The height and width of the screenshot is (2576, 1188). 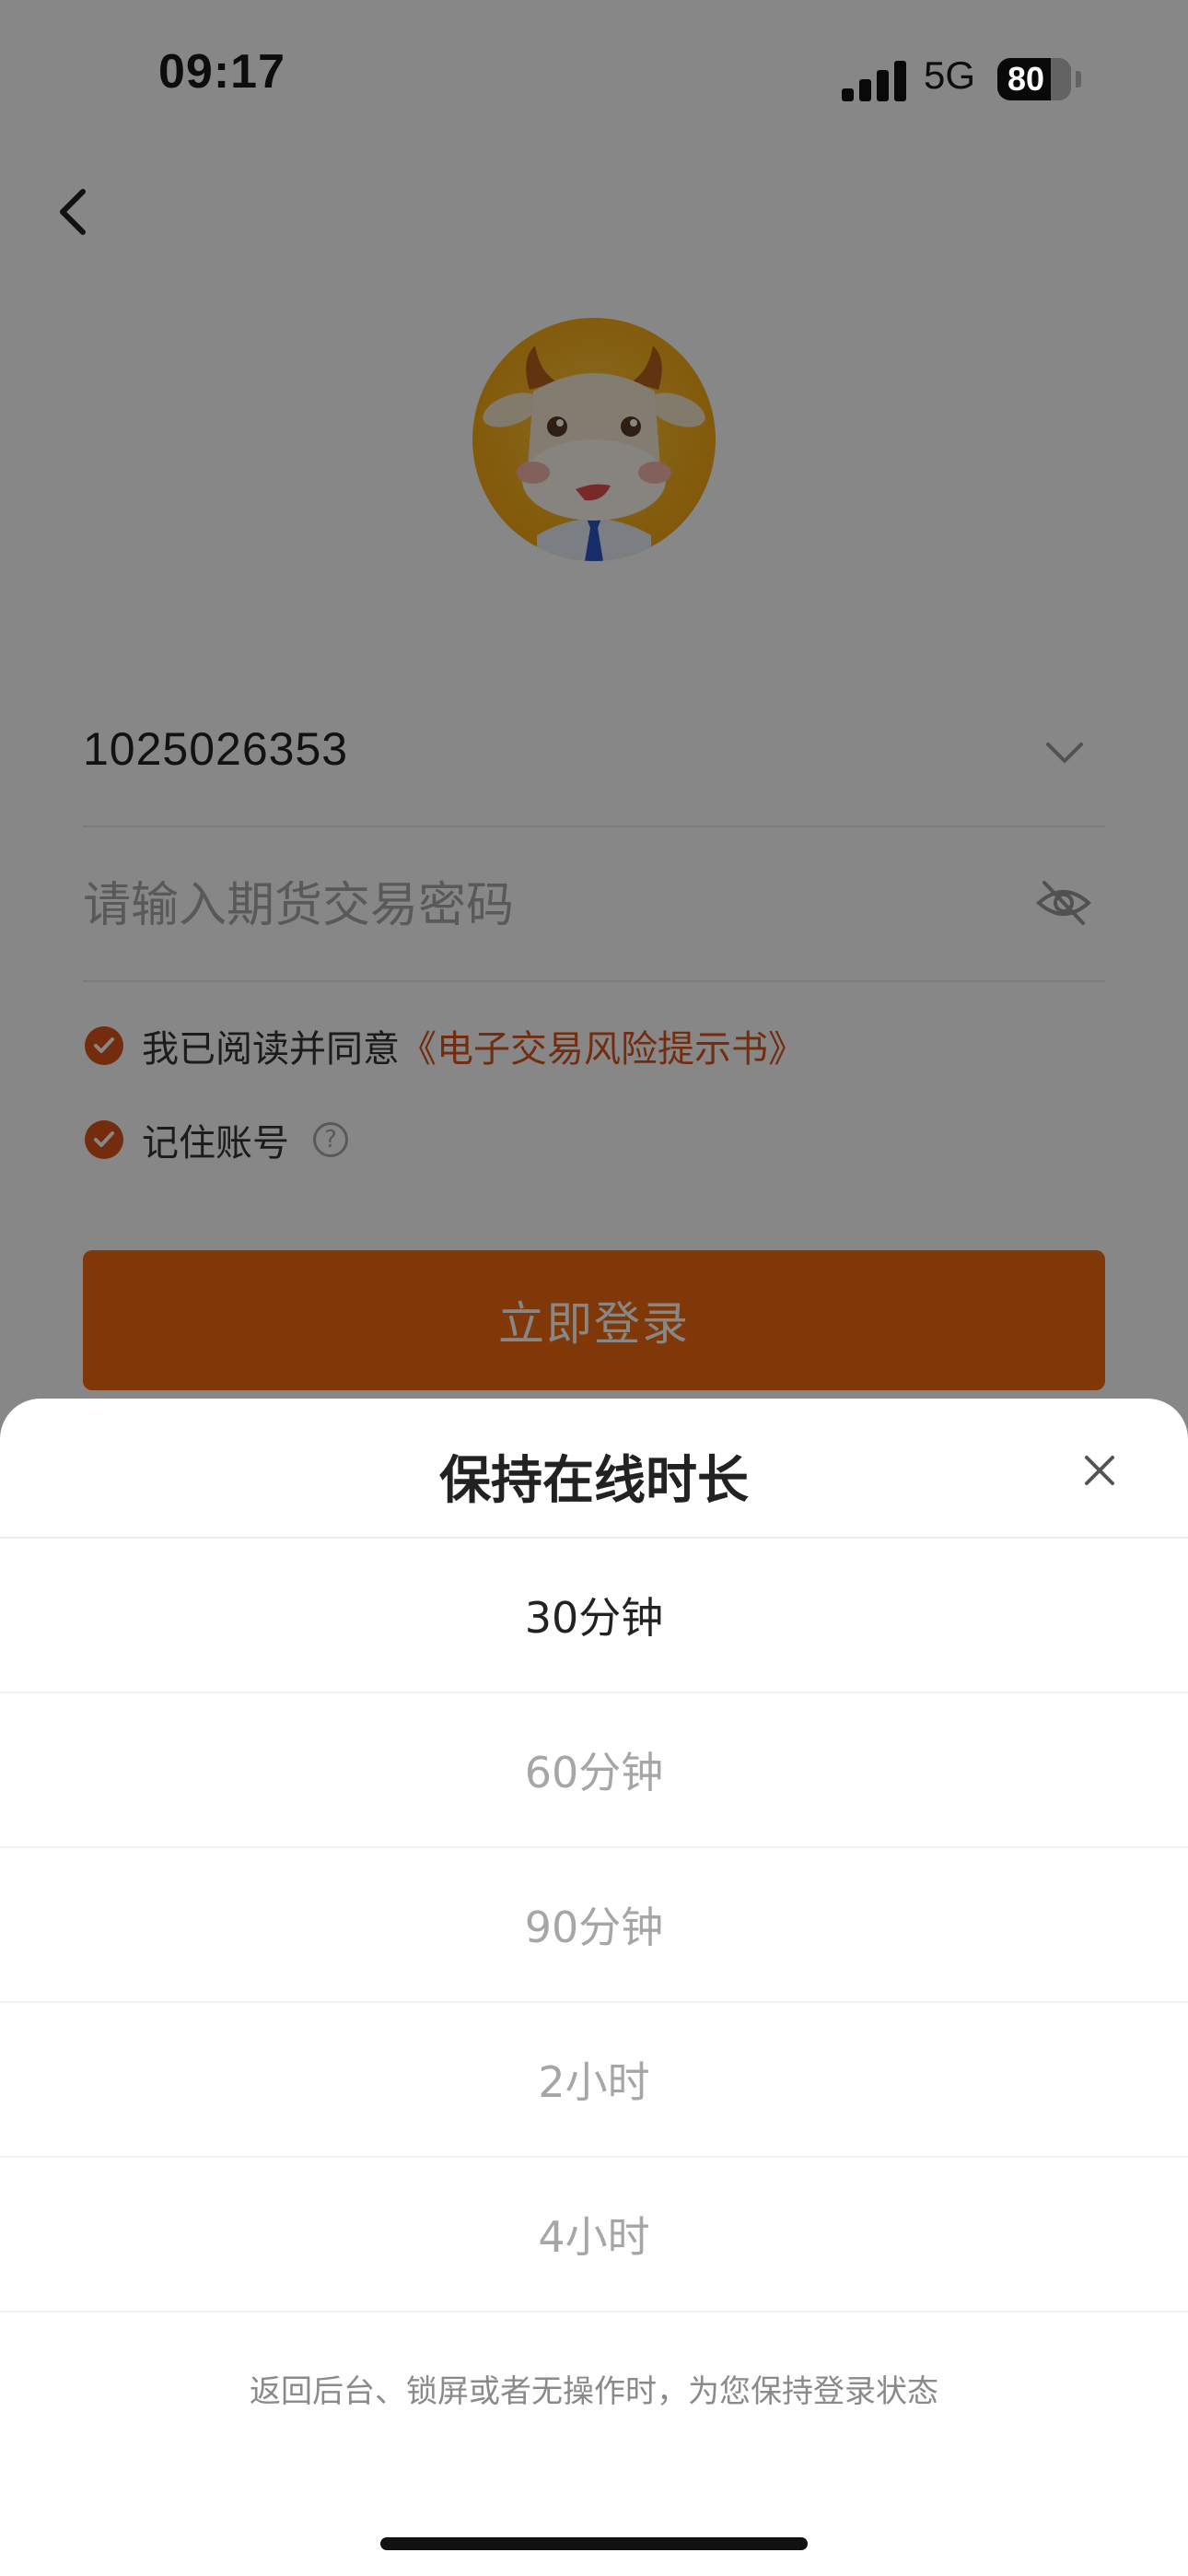 What do you see at coordinates (594, 2543) in the screenshot?
I see `home-indicator` at bounding box center [594, 2543].